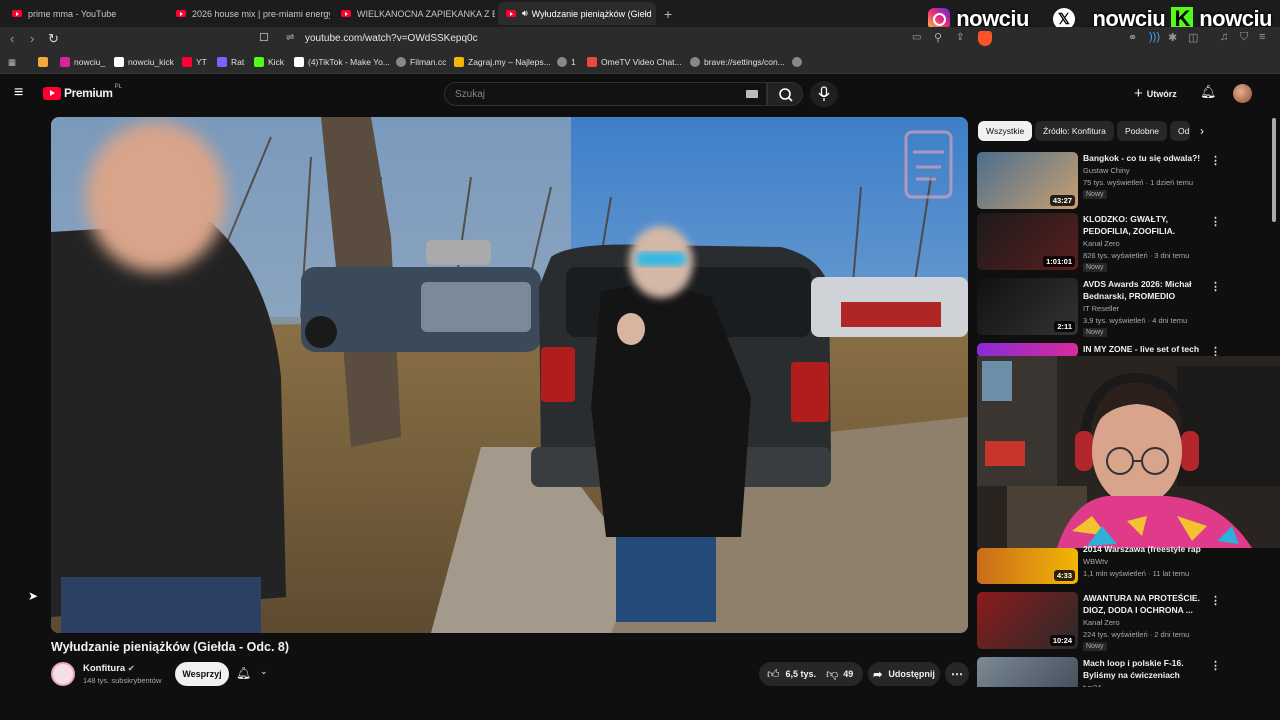 The height and width of the screenshot is (720, 1280). What do you see at coordinates (238, 62) in the screenshot?
I see `bookmark-label: Rat` at bounding box center [238, 62].